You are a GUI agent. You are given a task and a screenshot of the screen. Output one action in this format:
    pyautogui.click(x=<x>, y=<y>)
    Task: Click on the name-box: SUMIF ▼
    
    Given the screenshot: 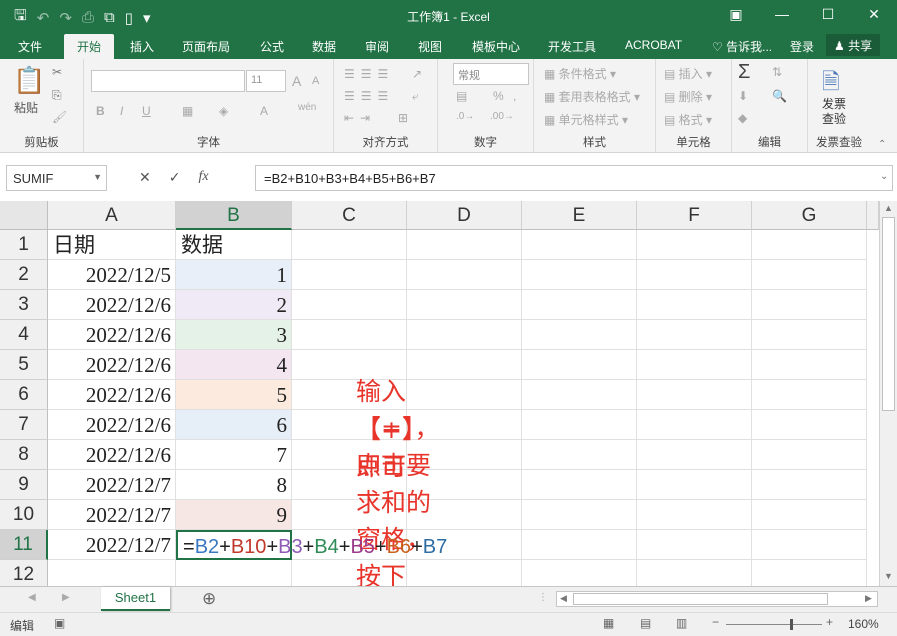 What is the action you would take?
    pyautogui.click(x=56, y=178)
    